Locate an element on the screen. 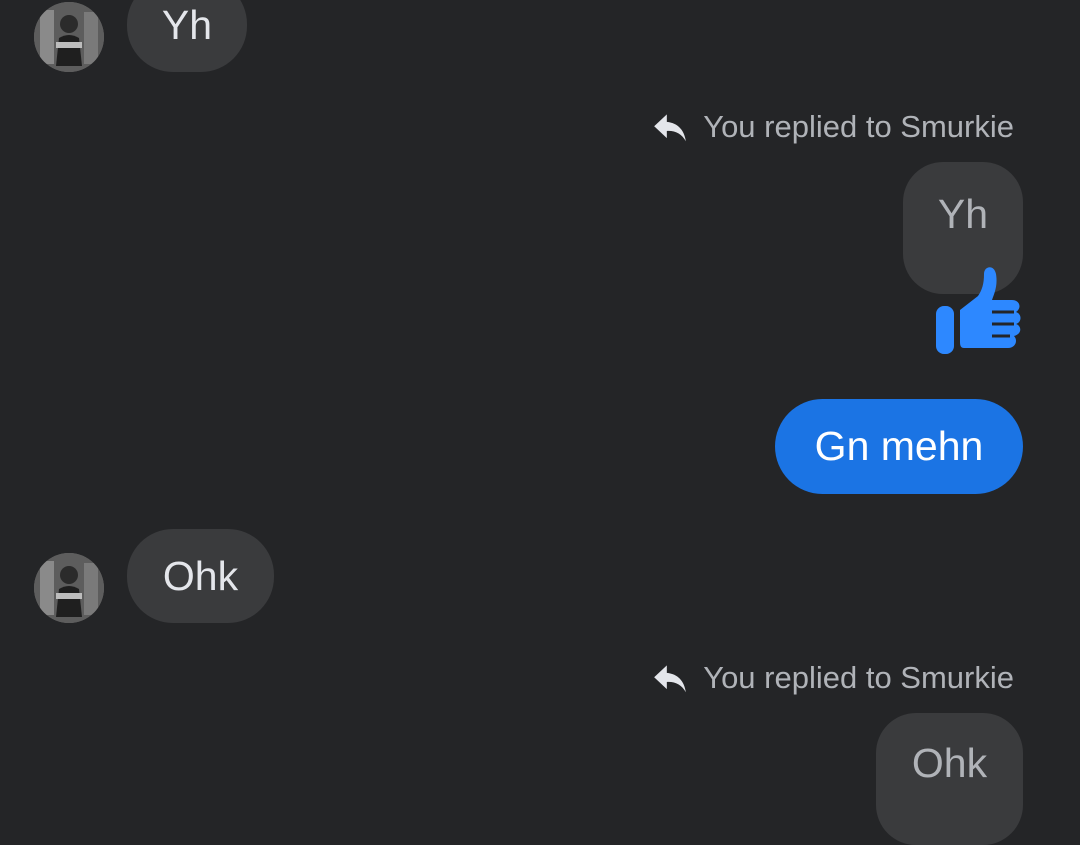  outgoing-message-bubble: Gn mehn is located at coordinates (899, 446).